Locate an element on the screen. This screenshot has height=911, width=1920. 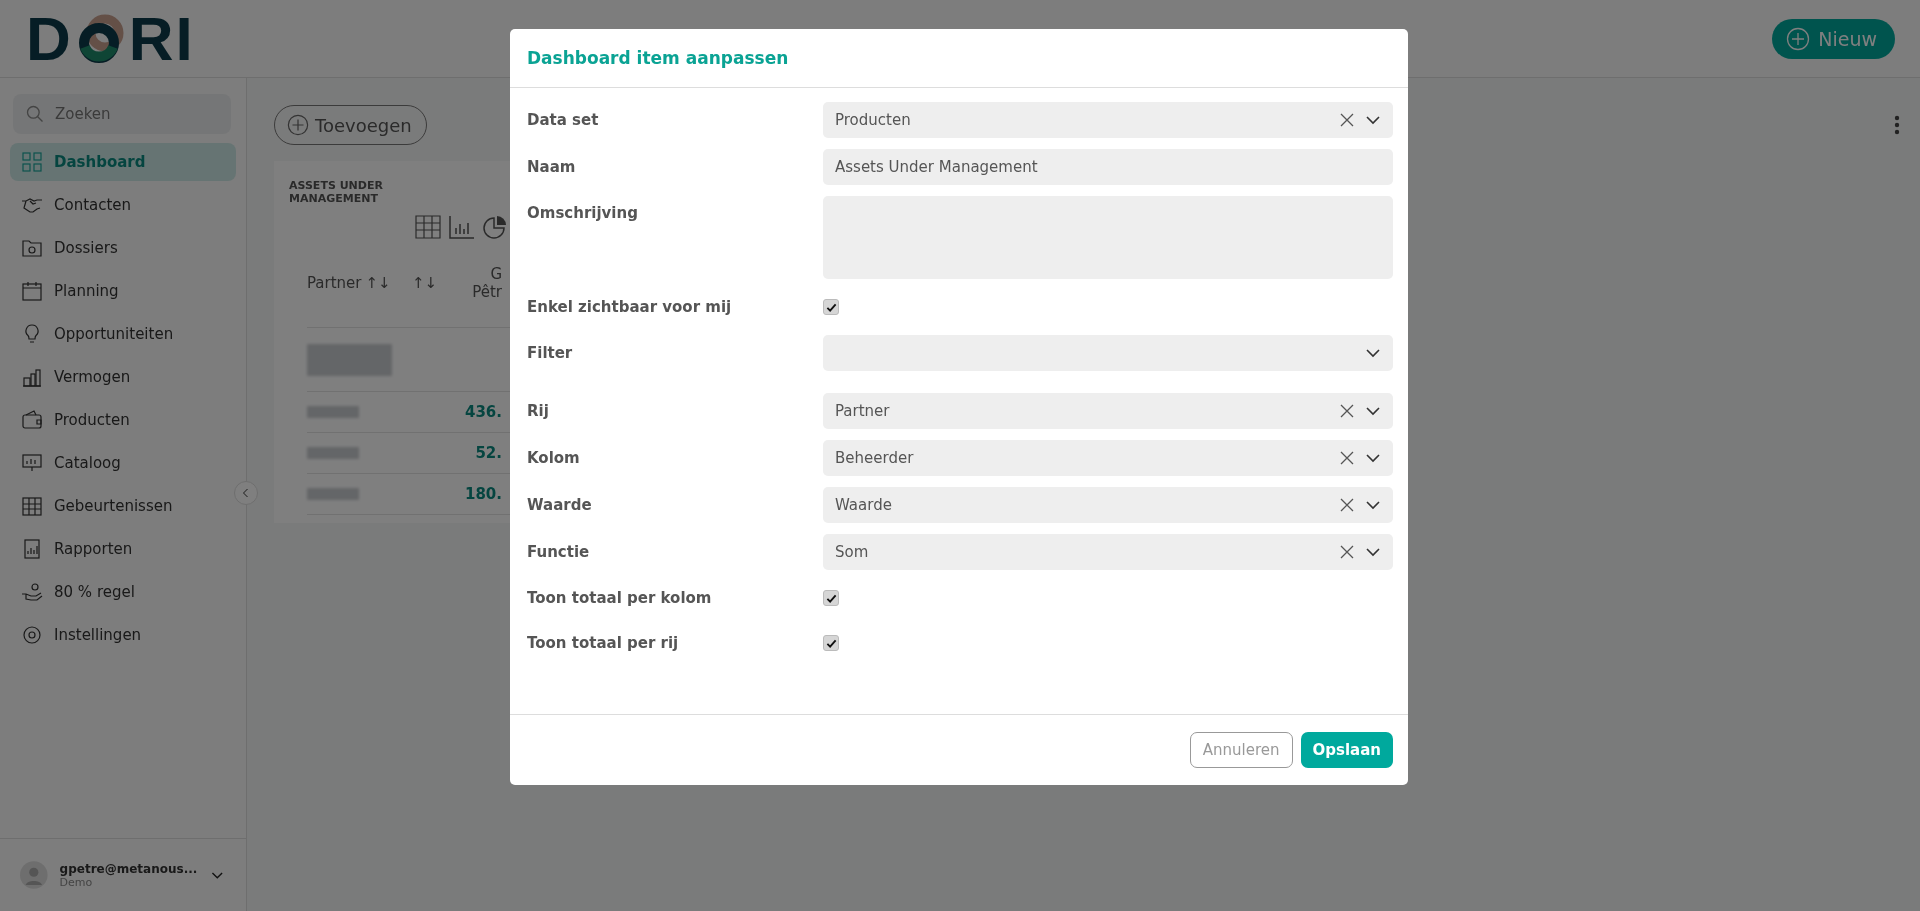
nav-item: Gebeurtenissen is located at coordinates (123, 506).